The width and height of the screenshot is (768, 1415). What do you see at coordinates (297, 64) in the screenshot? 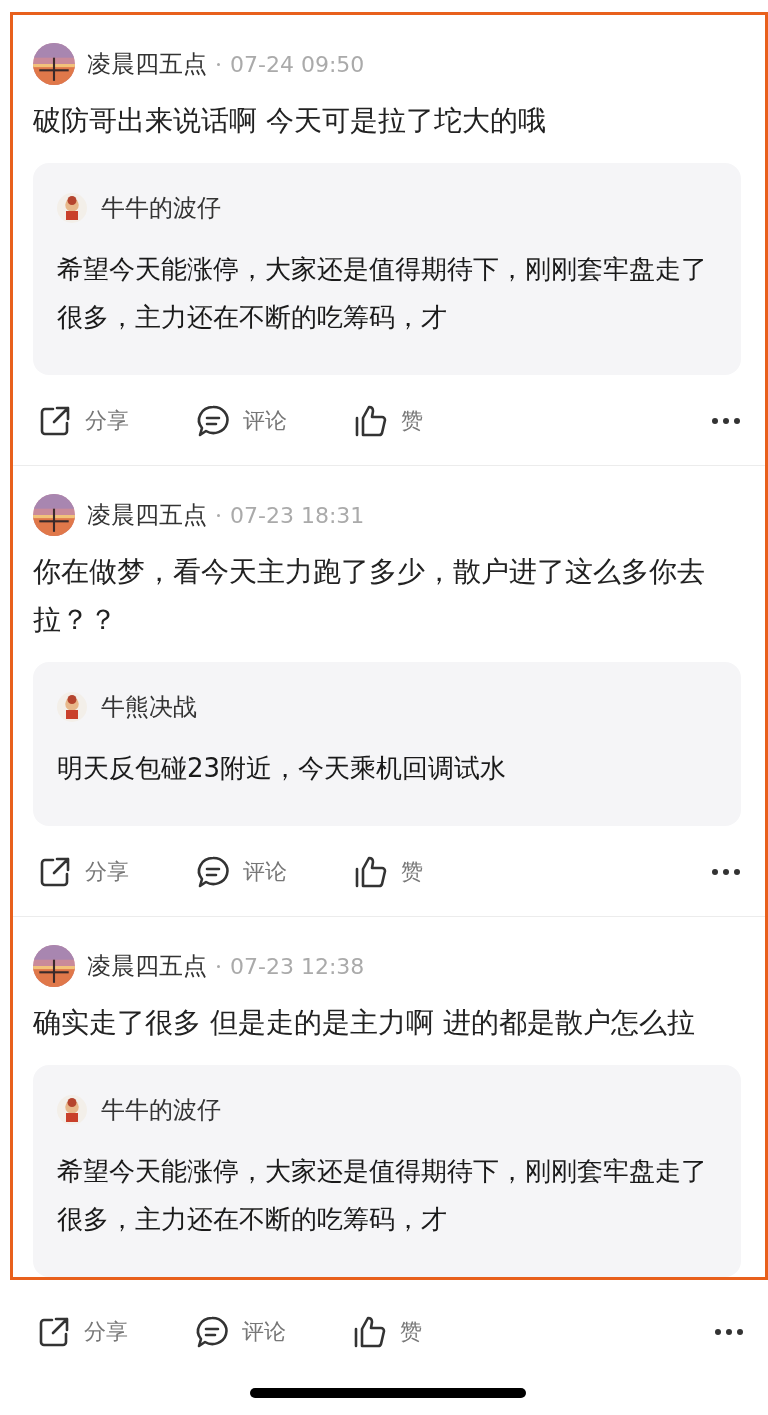
I see `post-time: 07-24 09:50` at bounding box center [297, 64].